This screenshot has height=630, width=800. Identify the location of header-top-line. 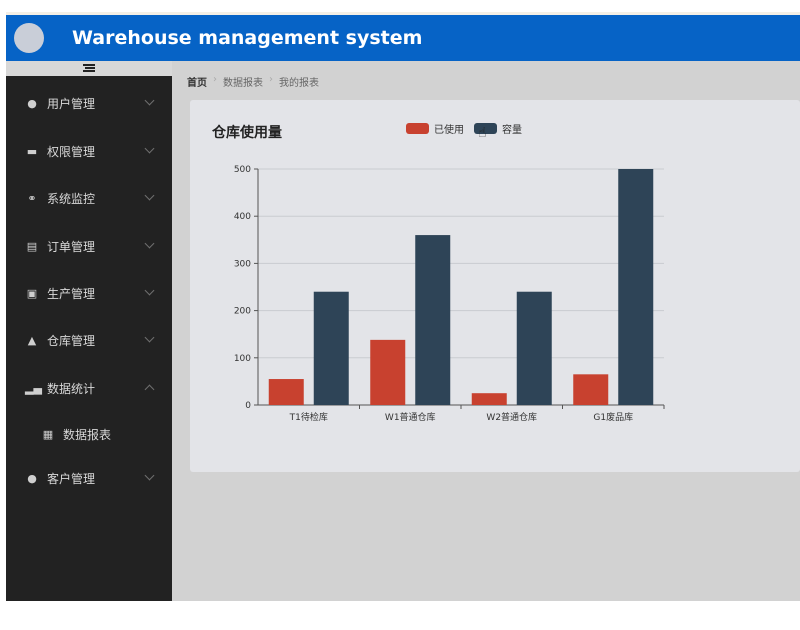
(403, 13).